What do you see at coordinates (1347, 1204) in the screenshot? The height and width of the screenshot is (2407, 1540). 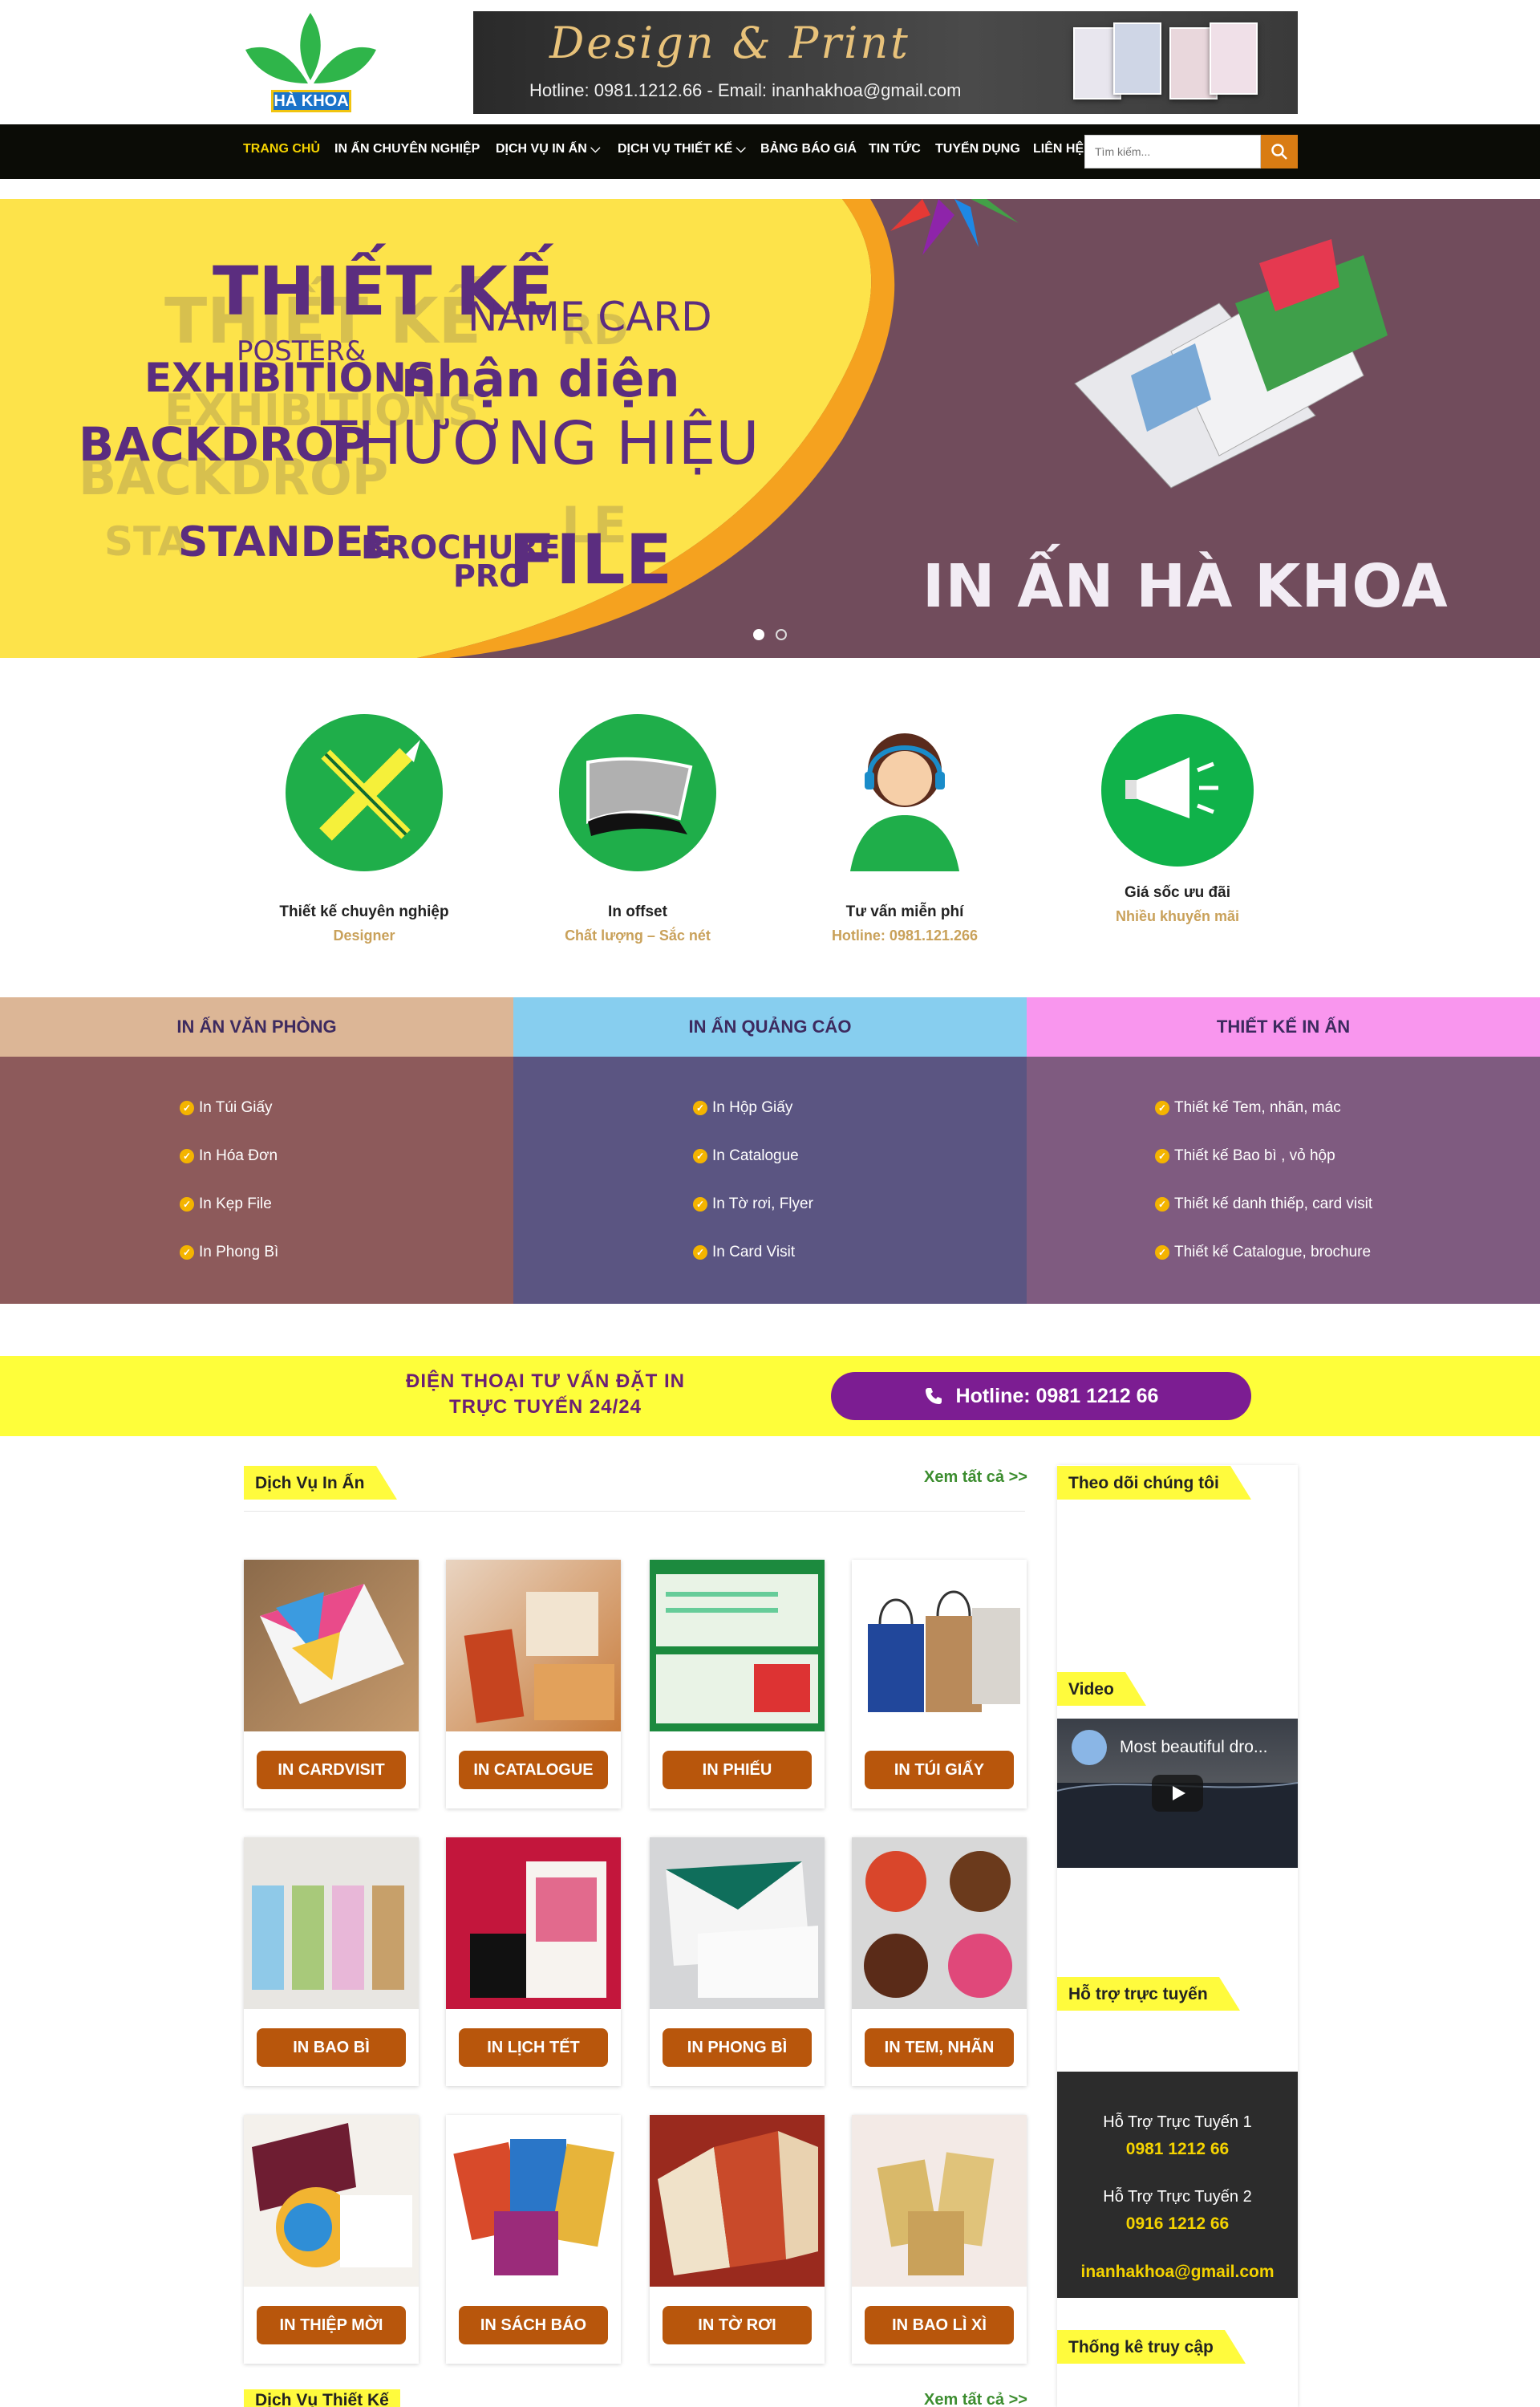 I see `category-link: ✓ Thiết kế danh thiếp, card visit` at bounding box center [1347, 1204].